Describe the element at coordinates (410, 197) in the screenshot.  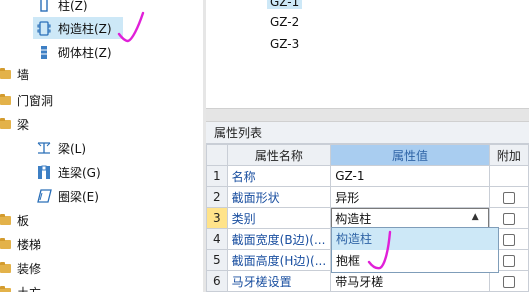
I see `property-value: 异形` at that location.